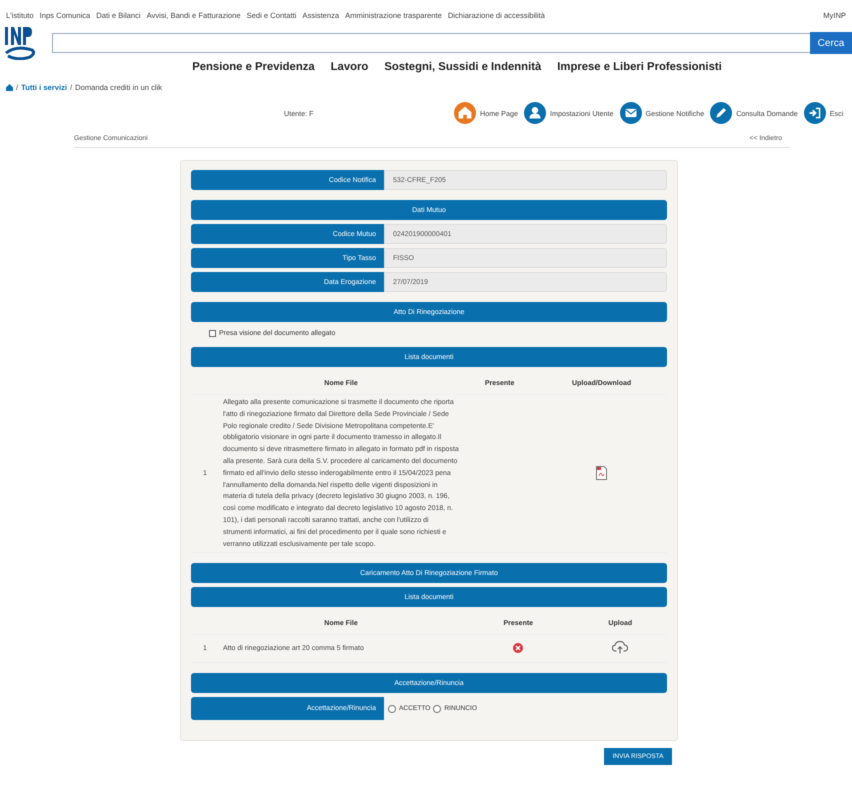 Image resolution: width=852 pixels, height=796 pixels. Describe the element at coordinates (253, 67) in the screenshot. I see `menu-link: Pensione e Previdenza` at that location.